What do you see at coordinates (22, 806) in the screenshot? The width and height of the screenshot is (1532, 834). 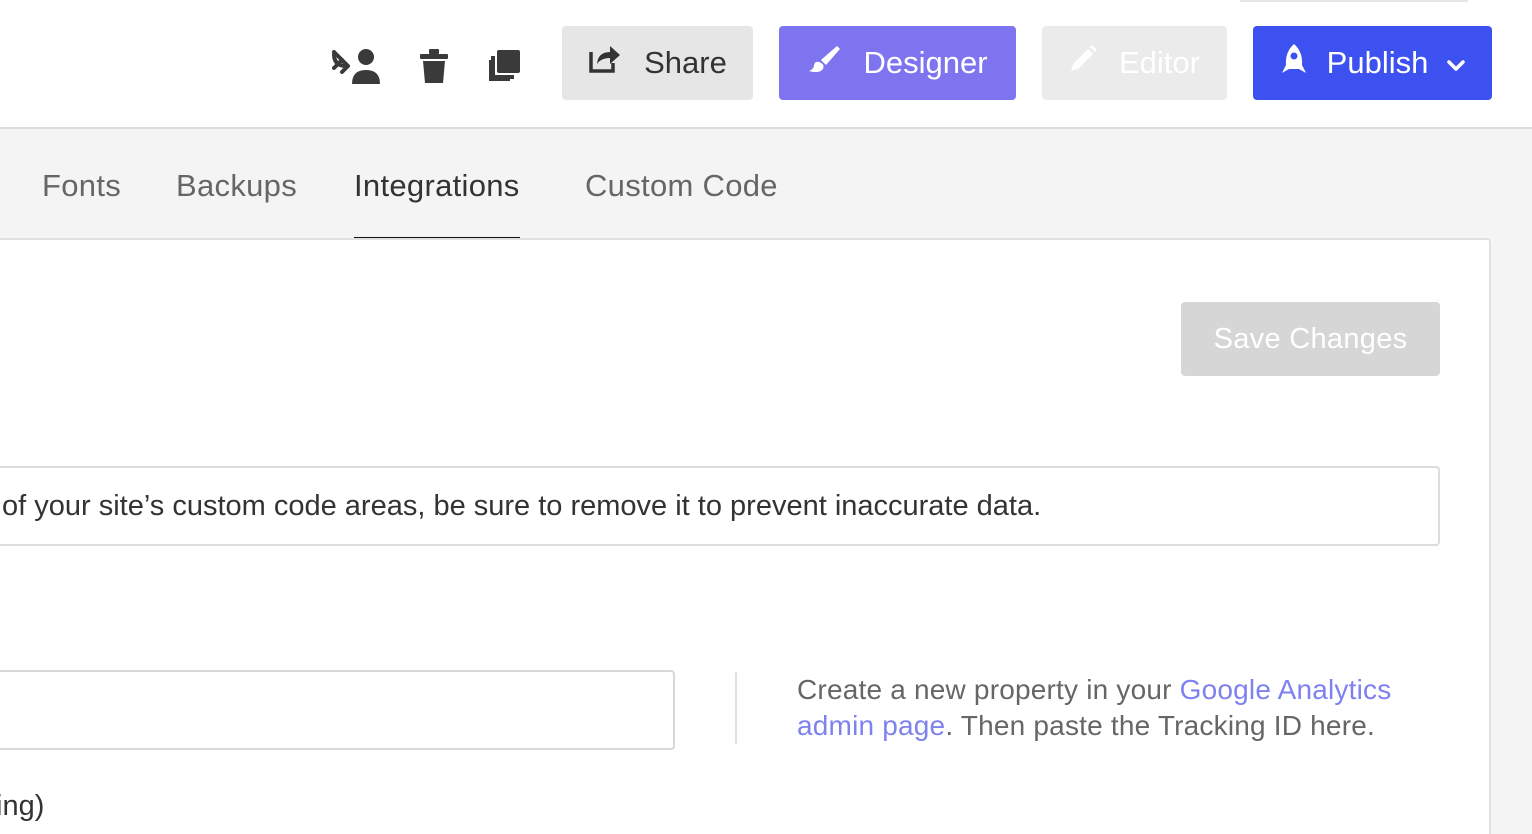 I see `field-label: ing)` at bounding box center [22, 806].